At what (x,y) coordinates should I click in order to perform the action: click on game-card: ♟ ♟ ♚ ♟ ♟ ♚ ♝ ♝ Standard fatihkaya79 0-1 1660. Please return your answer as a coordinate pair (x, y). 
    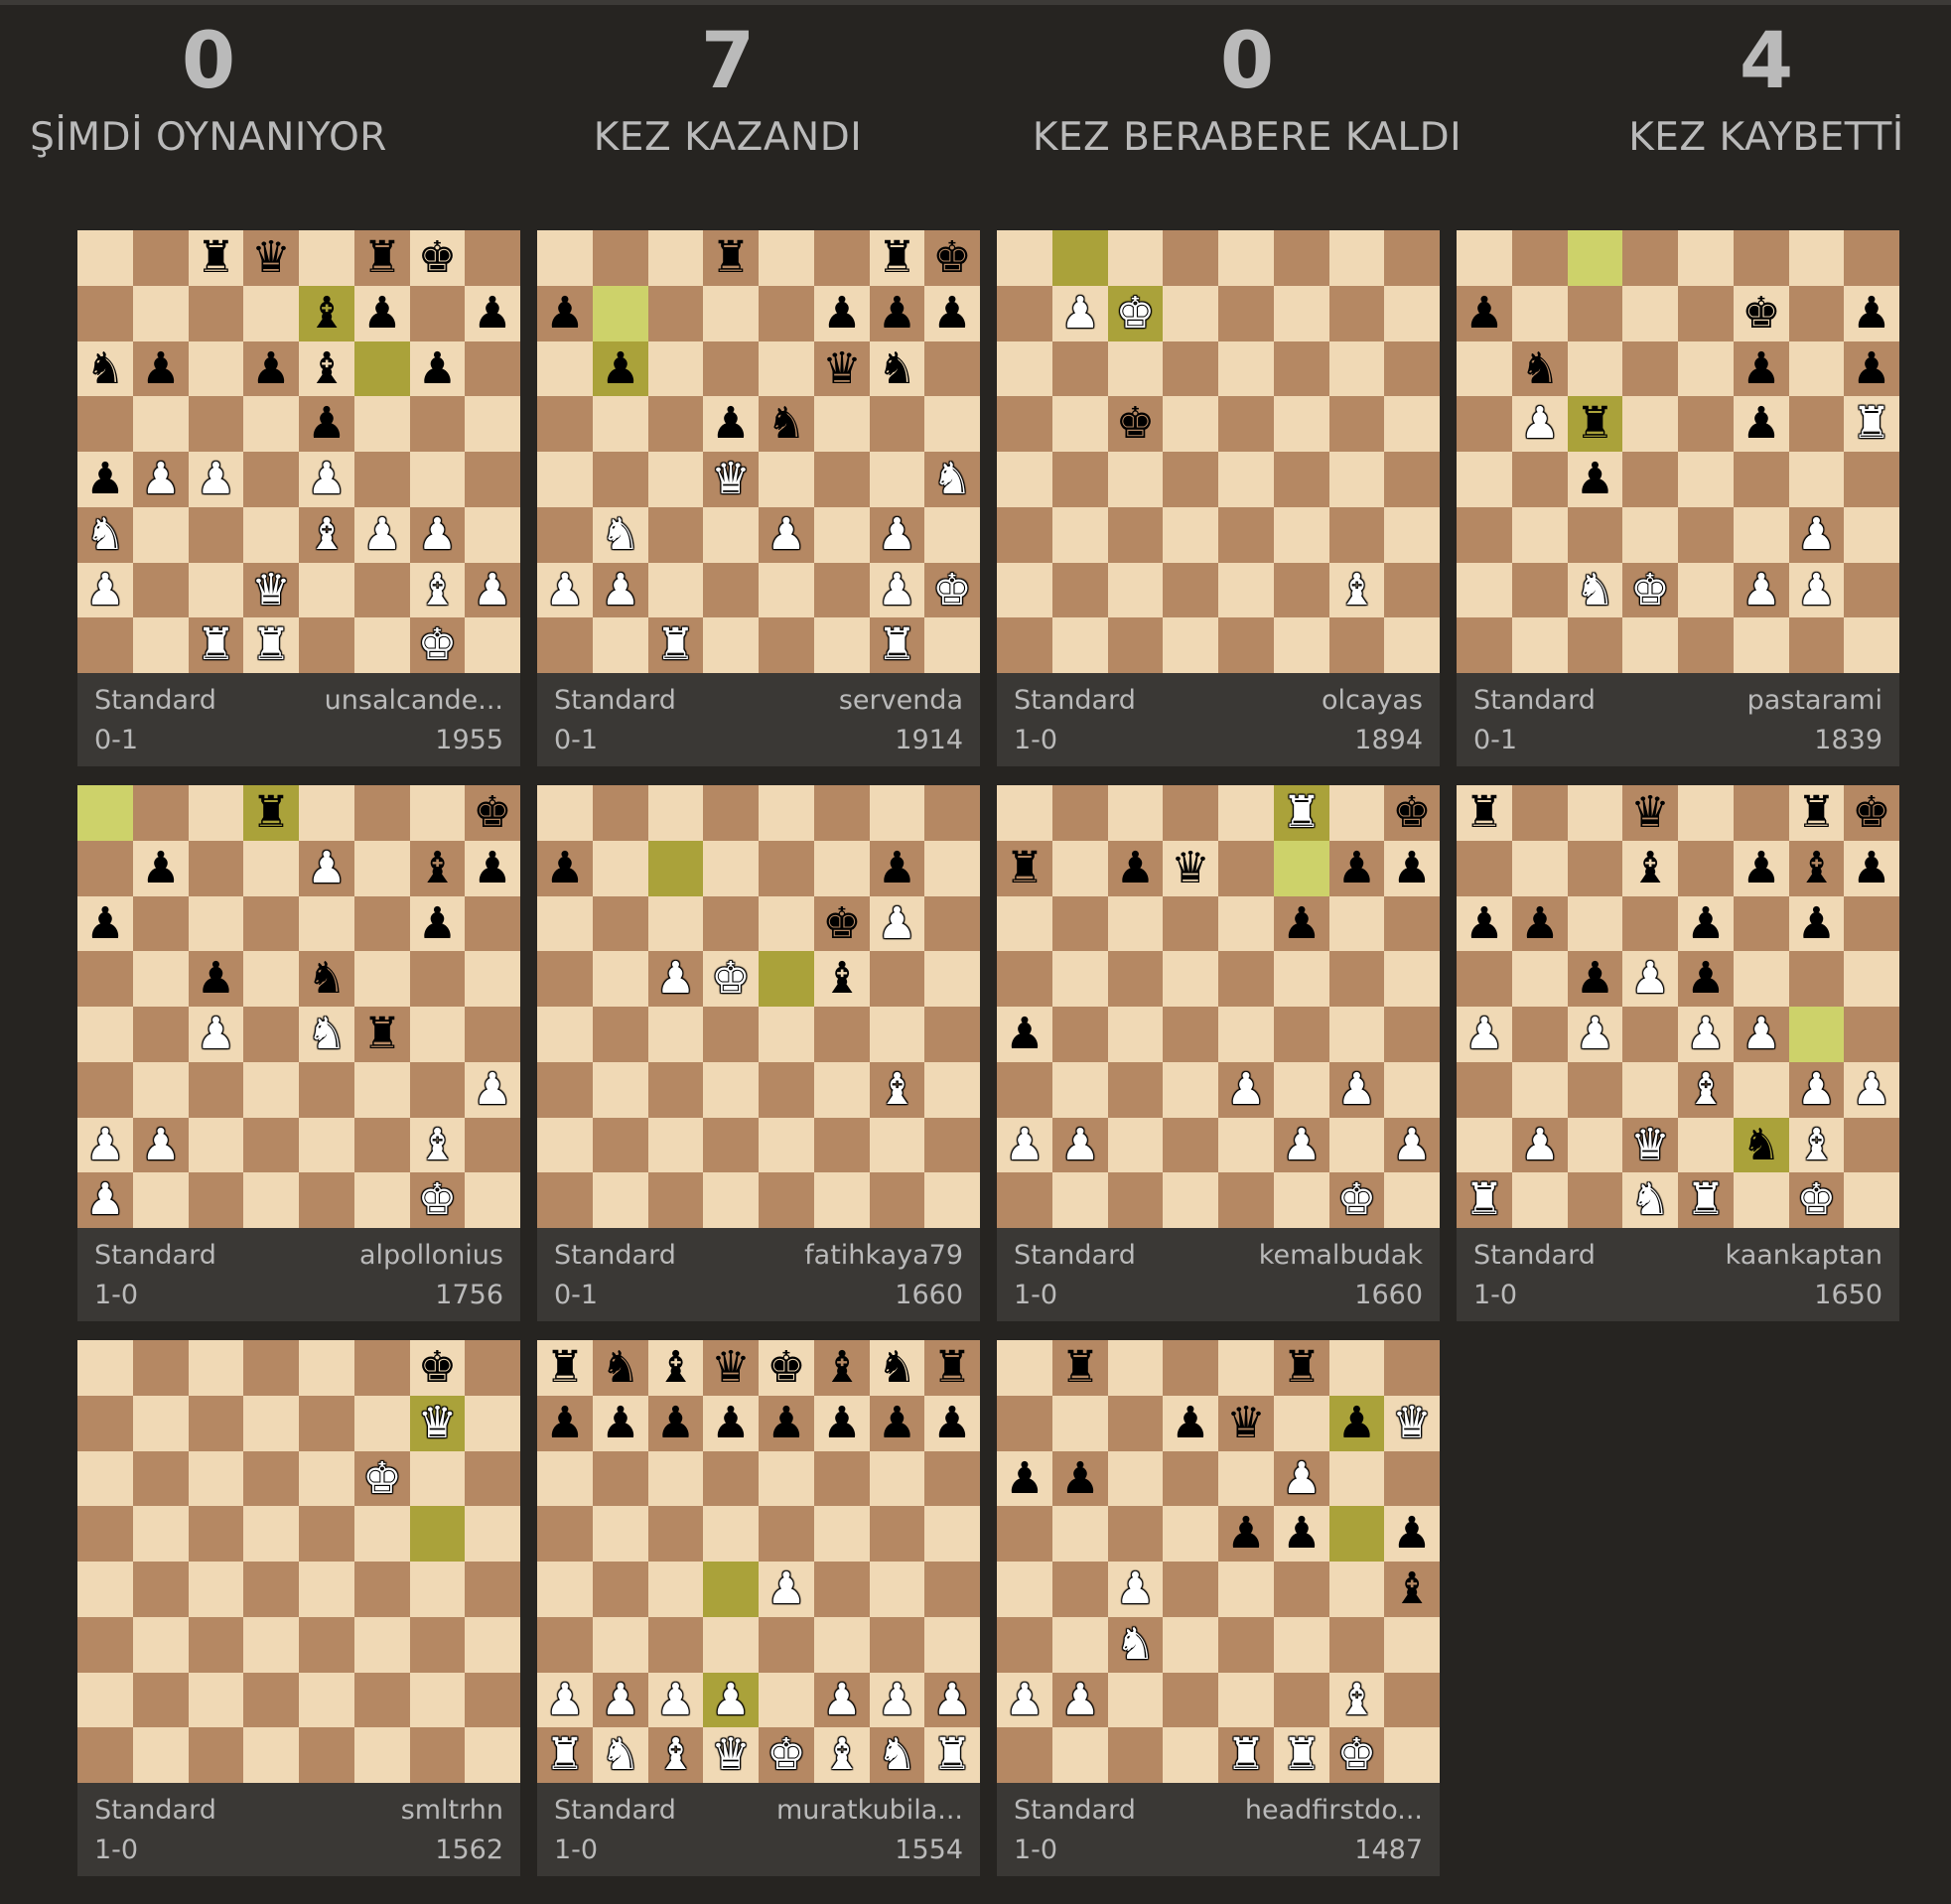
    Looking at the image, I should click on (758, 1053).